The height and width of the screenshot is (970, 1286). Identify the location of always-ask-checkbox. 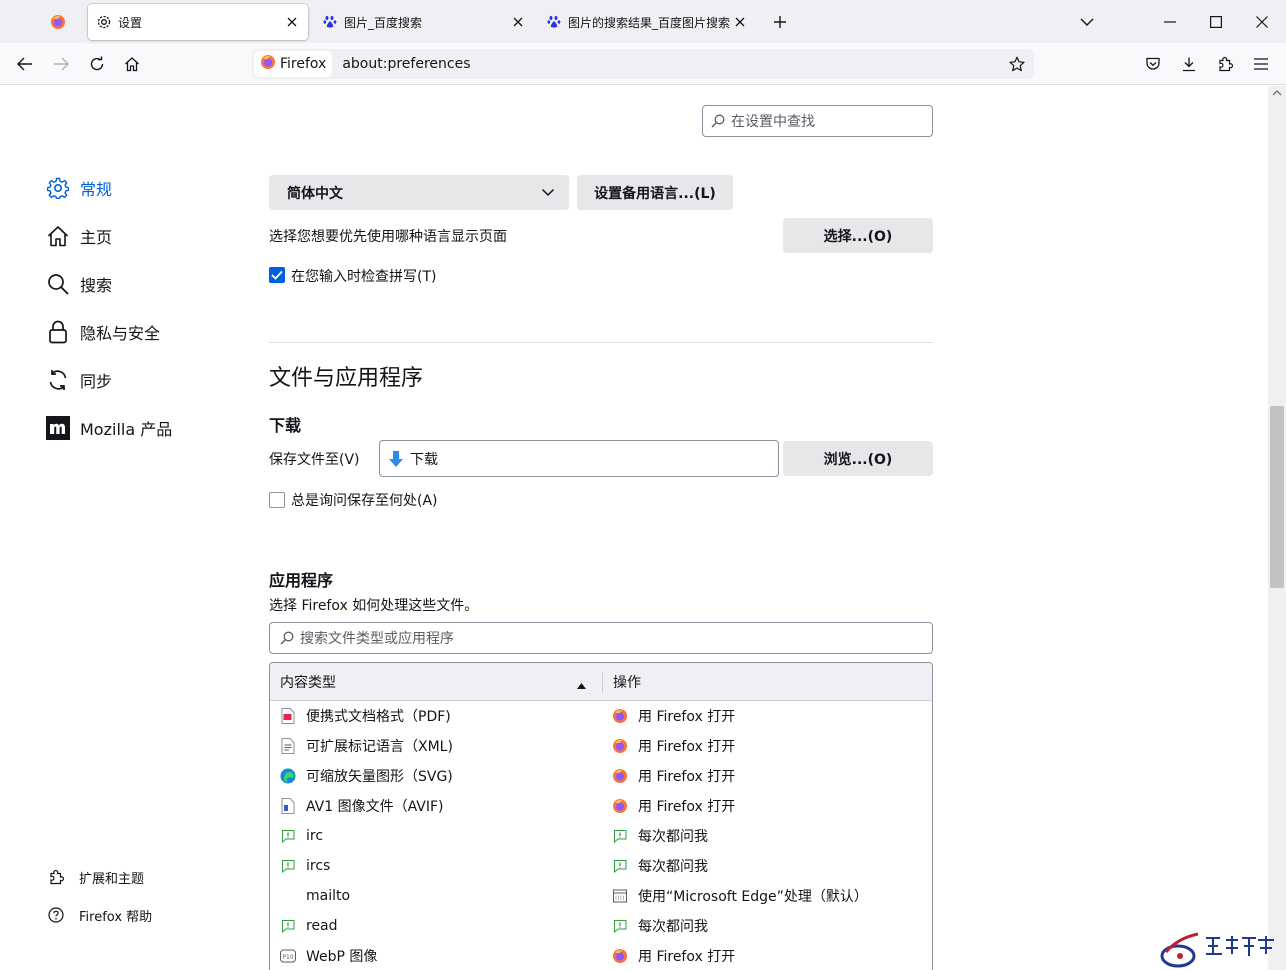
(277, 500).